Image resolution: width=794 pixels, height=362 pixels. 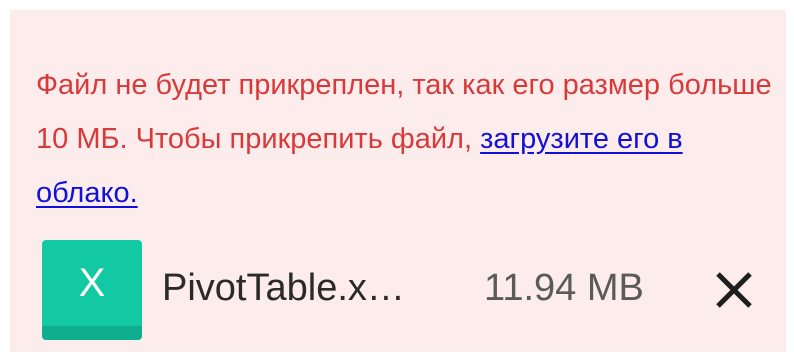 What do you see at coordinates (92, 282) in the screenshot?
I see `file-type-glyph: X` at bounding box center [92, 282].